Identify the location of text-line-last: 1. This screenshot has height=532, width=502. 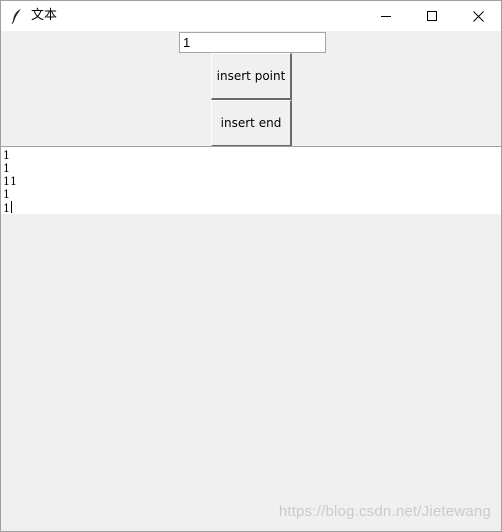
(252, 208).